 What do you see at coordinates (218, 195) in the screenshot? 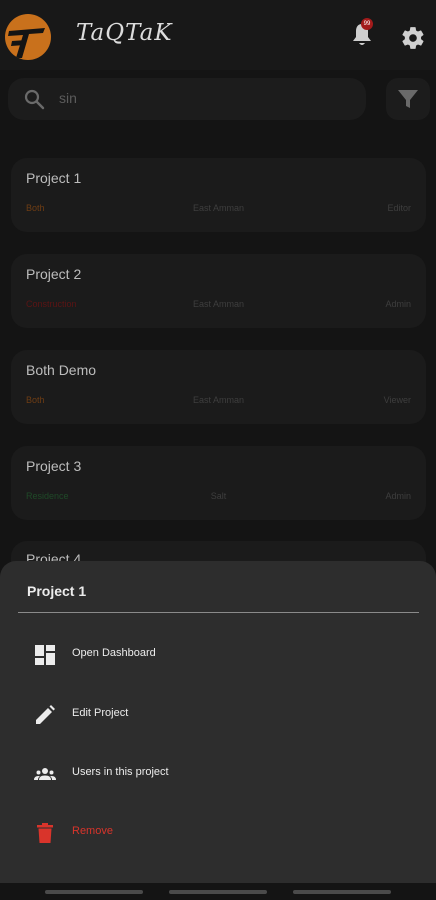
I see `project-card: Project 1 Both East Amman Editor` at bounding box center [218, 195].